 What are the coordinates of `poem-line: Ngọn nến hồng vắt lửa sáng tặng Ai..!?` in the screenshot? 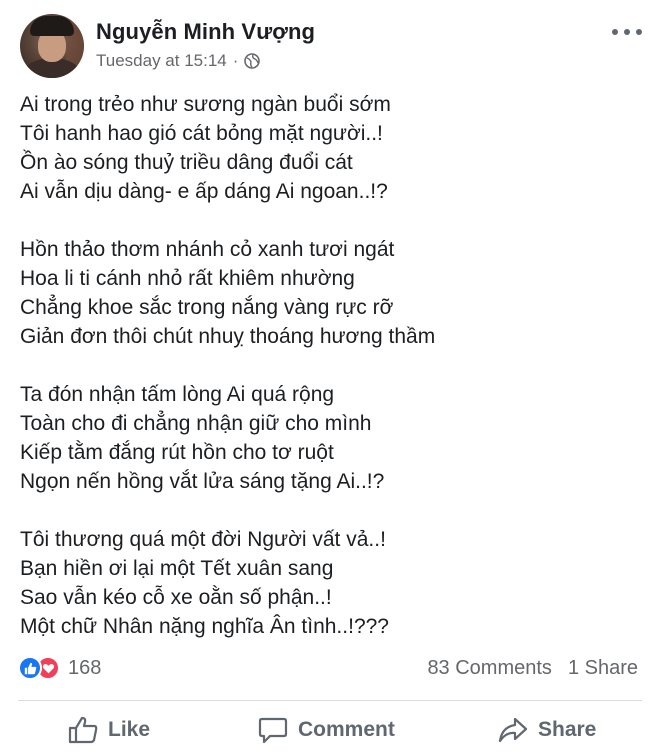 It's located at (202, 481).